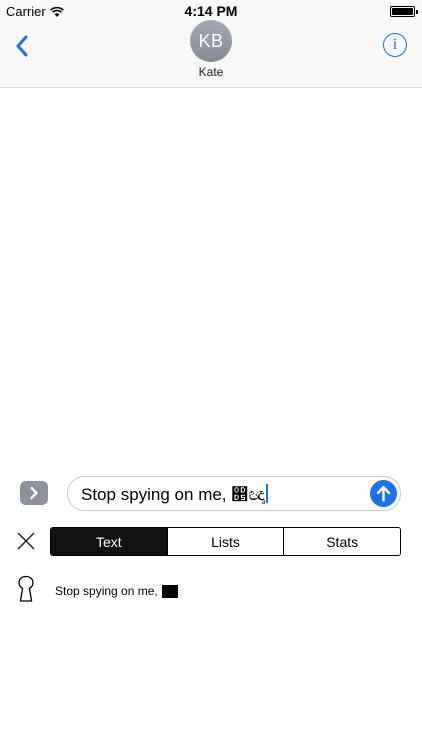 The width and height of the screenshot is (422, 750). I want to click on avatar-initials: KB, so click(211, 40).